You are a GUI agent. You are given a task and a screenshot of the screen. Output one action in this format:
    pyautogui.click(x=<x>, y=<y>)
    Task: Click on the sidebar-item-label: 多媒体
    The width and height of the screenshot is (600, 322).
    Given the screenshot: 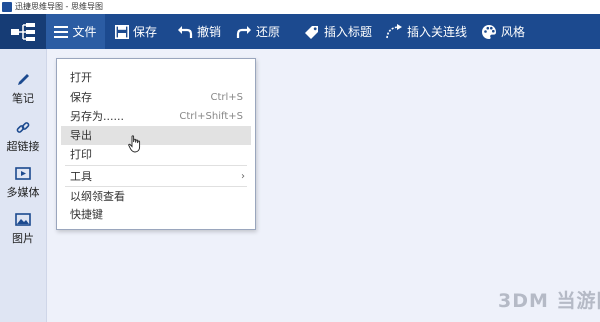 What is the action you would take?
    pyautogui.click(x=23, y=192)
    